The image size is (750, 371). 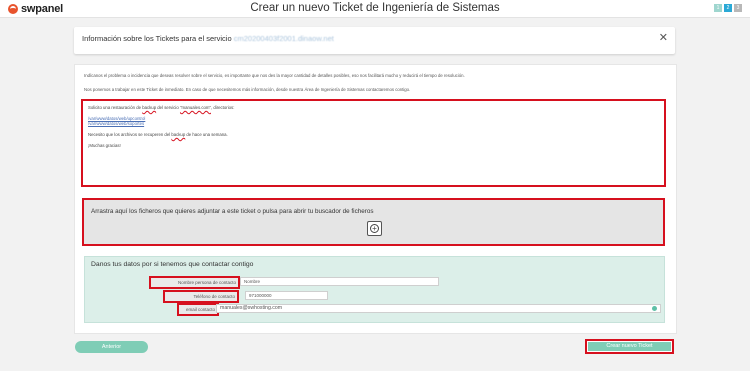 I want to click on step-1: 1, so click(x=718, y=8).